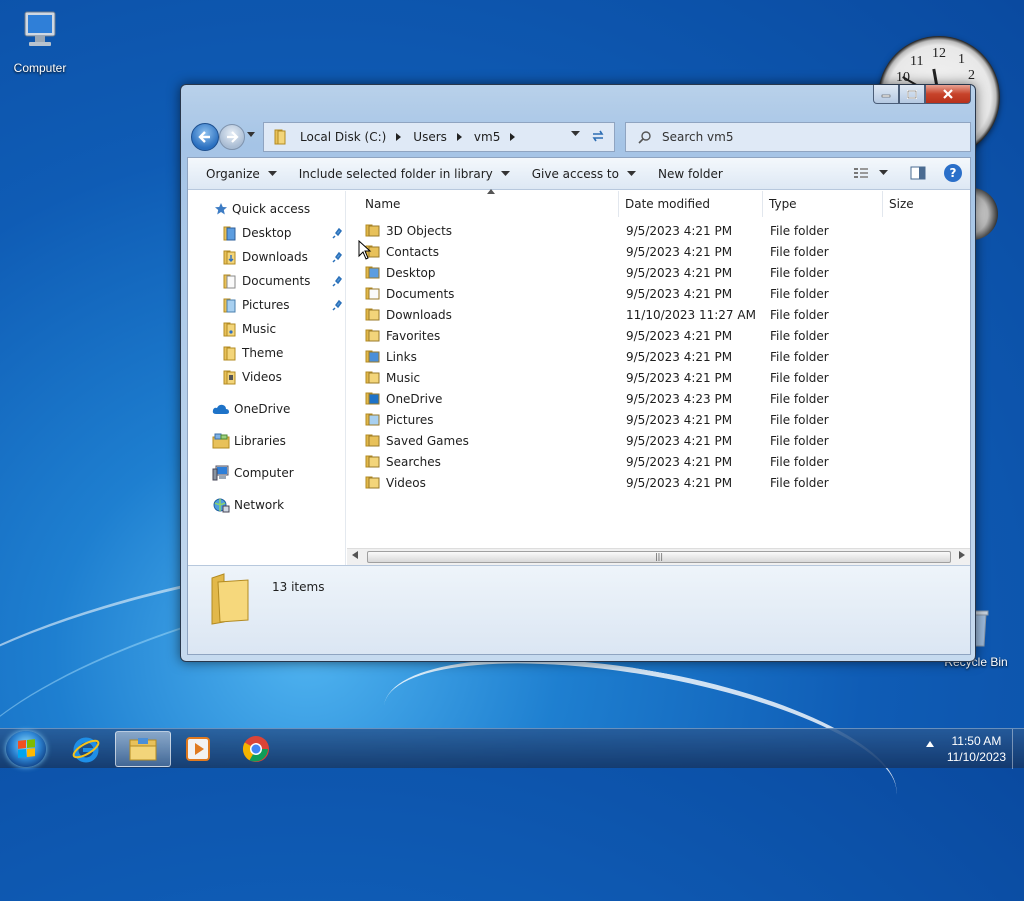  I want to click on table-row: 3D Objects 9/5/2023 4:21 PM File folder, so click(657, 231).